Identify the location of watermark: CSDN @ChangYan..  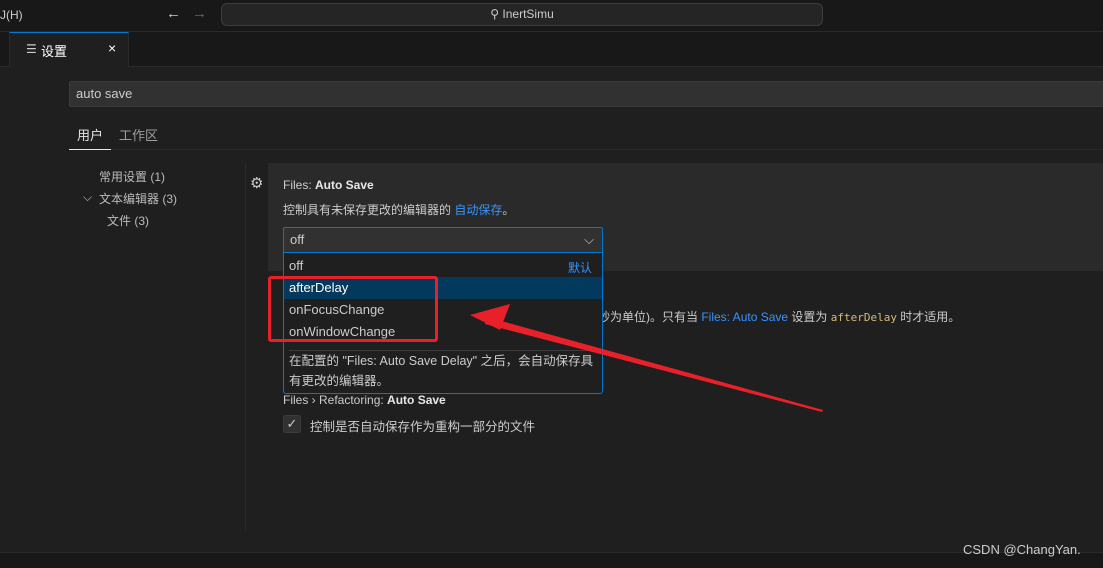
(1022, 549).